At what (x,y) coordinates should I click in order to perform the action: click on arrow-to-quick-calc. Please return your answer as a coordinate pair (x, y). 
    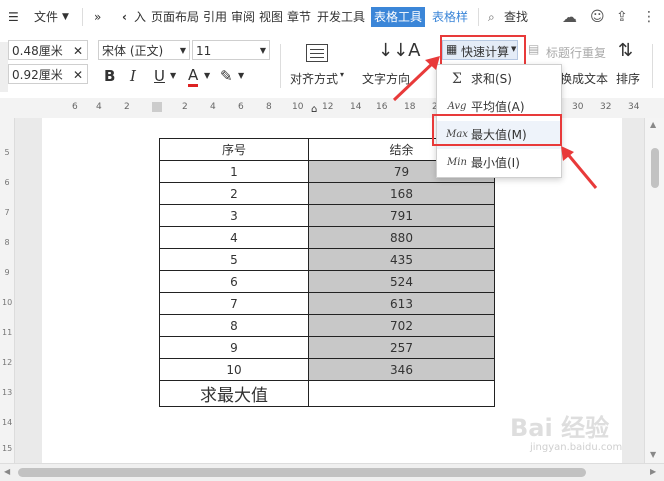
    Looking at the image, I should click on (416, 79).